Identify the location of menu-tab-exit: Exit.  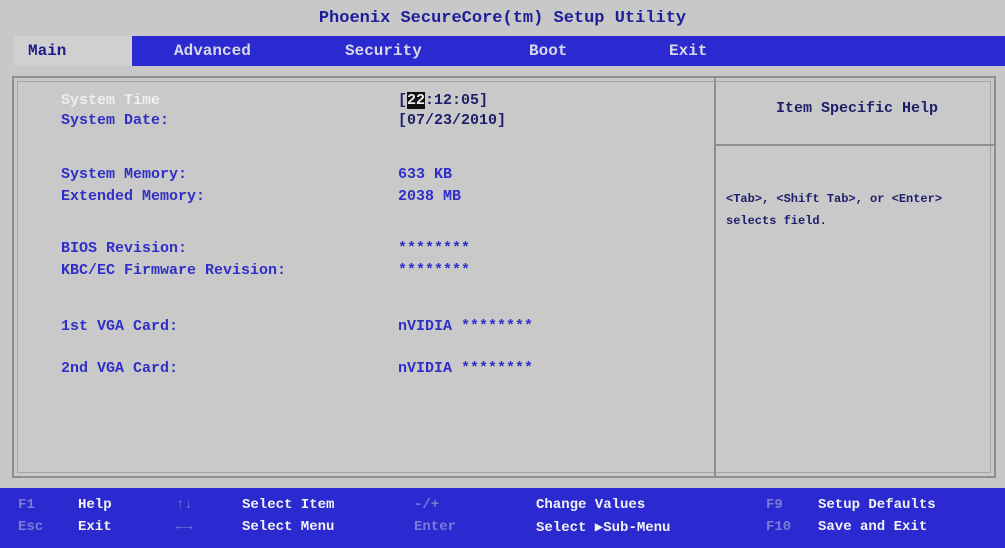
(688, 51).